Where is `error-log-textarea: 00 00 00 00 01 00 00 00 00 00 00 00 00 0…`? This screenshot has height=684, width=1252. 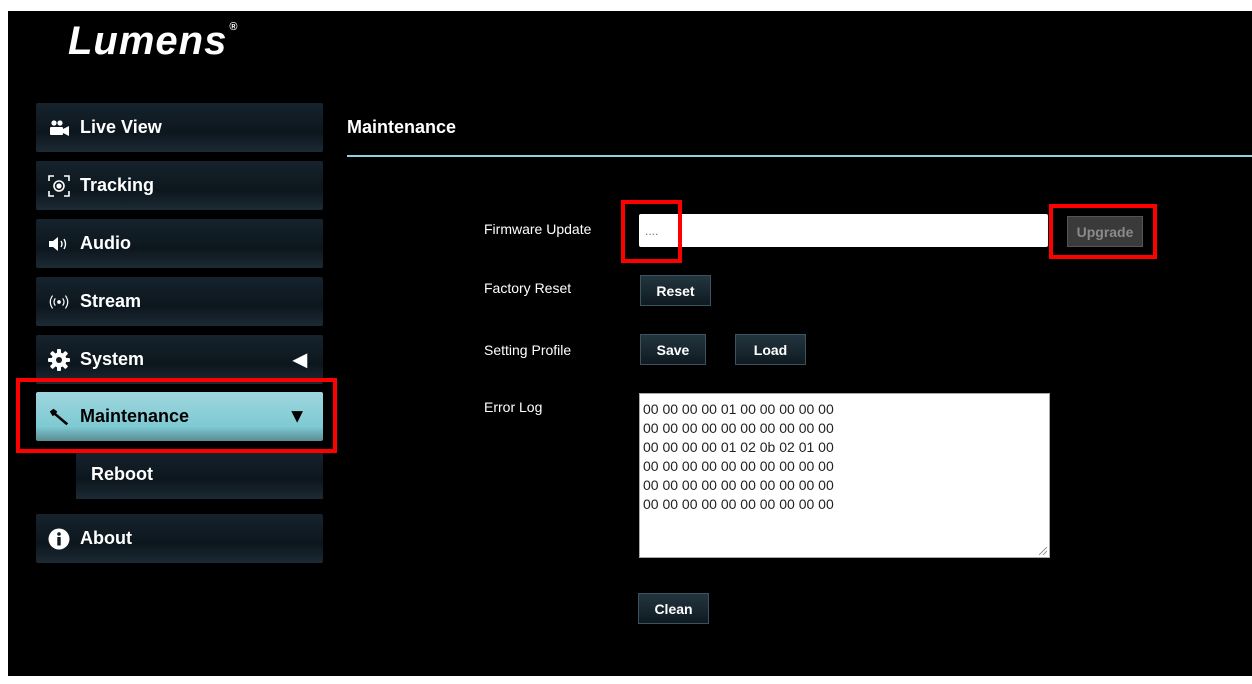 error-log-textarea: 00 00 00 00 01 00 00 00 00 00 00 00 00 0… is located at coordinates (844, 475).